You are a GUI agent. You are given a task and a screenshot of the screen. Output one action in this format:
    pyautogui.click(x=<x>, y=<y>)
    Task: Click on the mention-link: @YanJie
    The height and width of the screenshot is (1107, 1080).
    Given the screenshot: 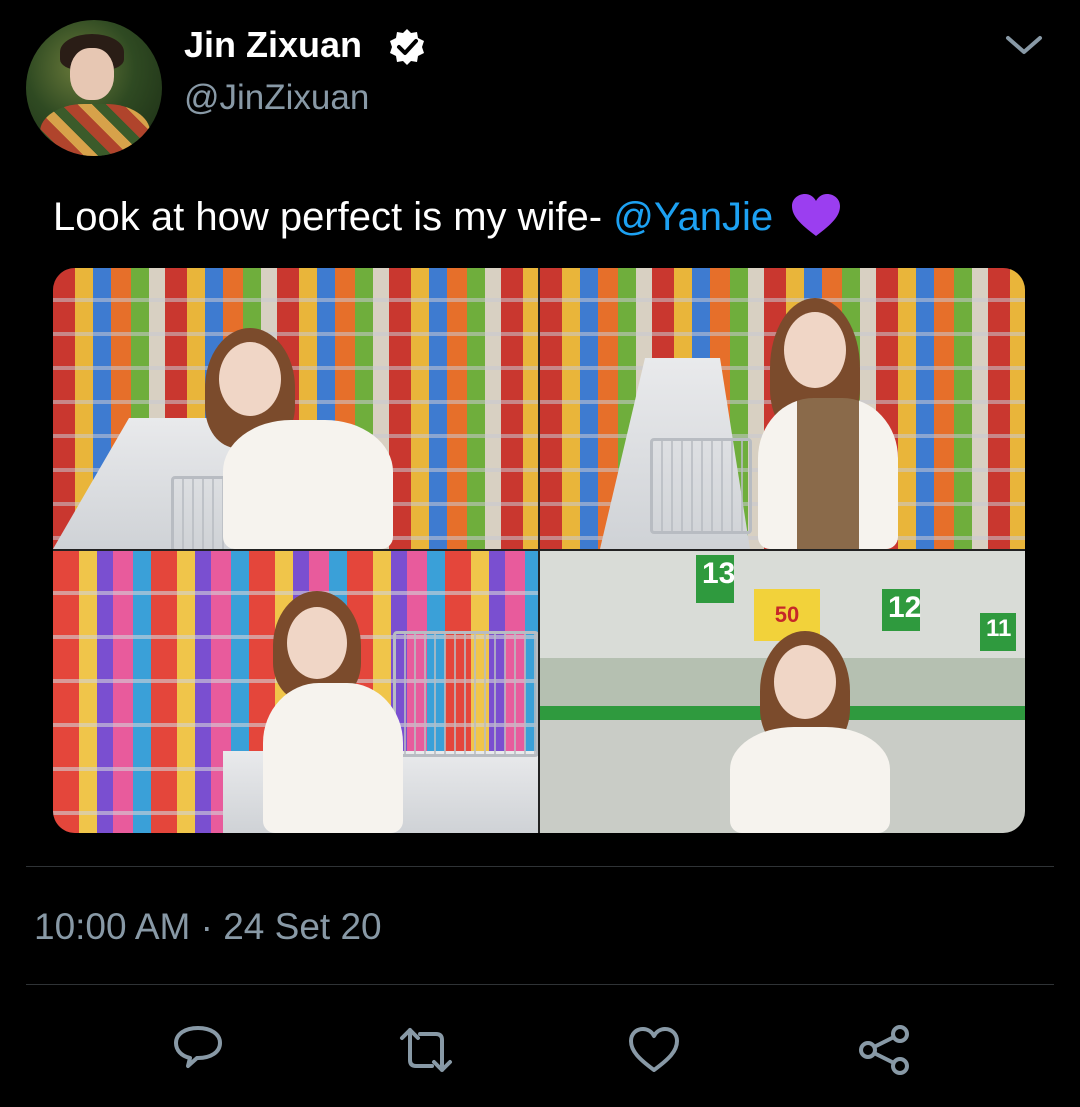 What is the action you would take?
    pyautogui.click(x=693, y=217)
    